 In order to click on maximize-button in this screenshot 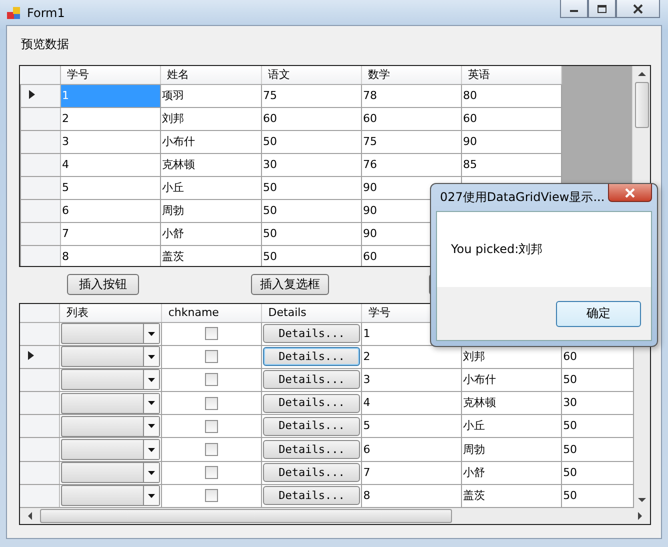, I will do `click(602, 9)`.